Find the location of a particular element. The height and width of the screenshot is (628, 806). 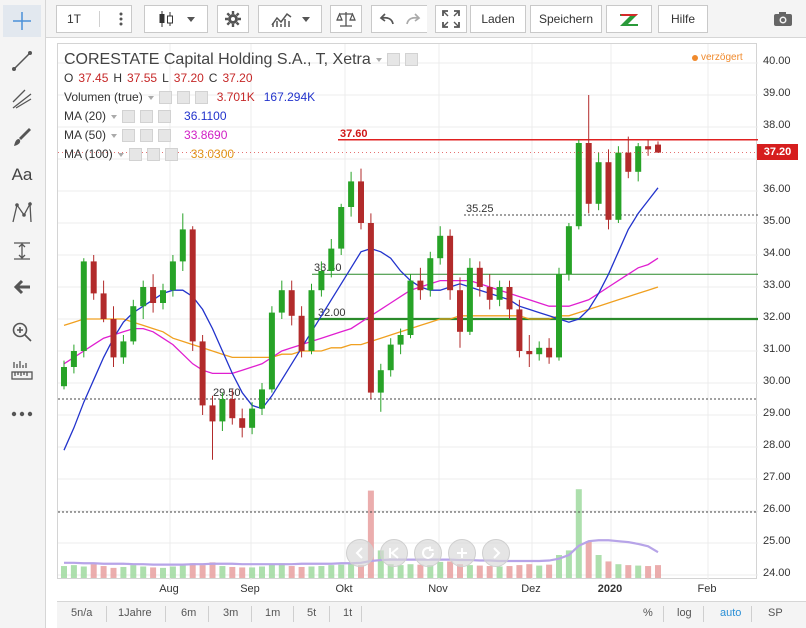

trendline-icon is located at coordinates (22, 61).